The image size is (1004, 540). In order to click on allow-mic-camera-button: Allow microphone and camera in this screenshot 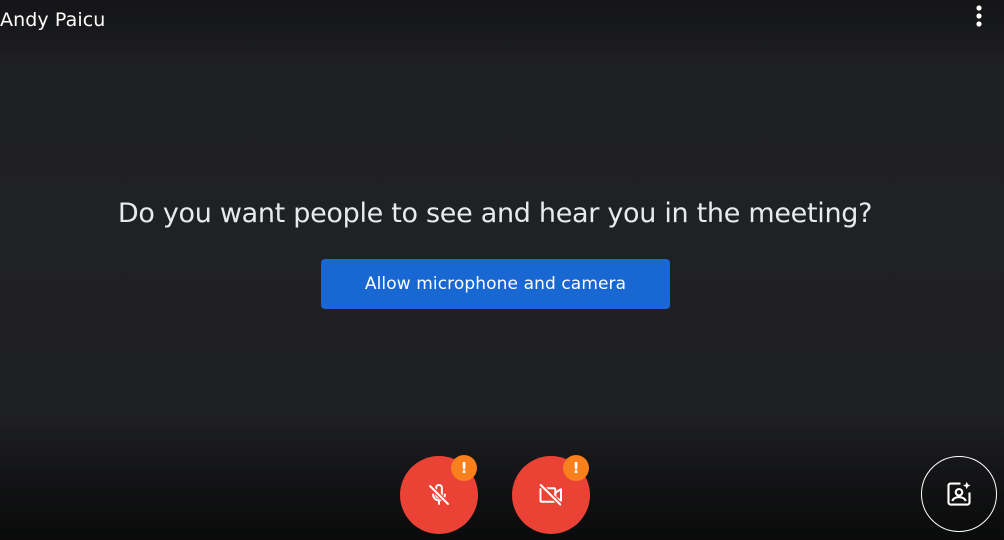, I will do `click(495, 284)`.